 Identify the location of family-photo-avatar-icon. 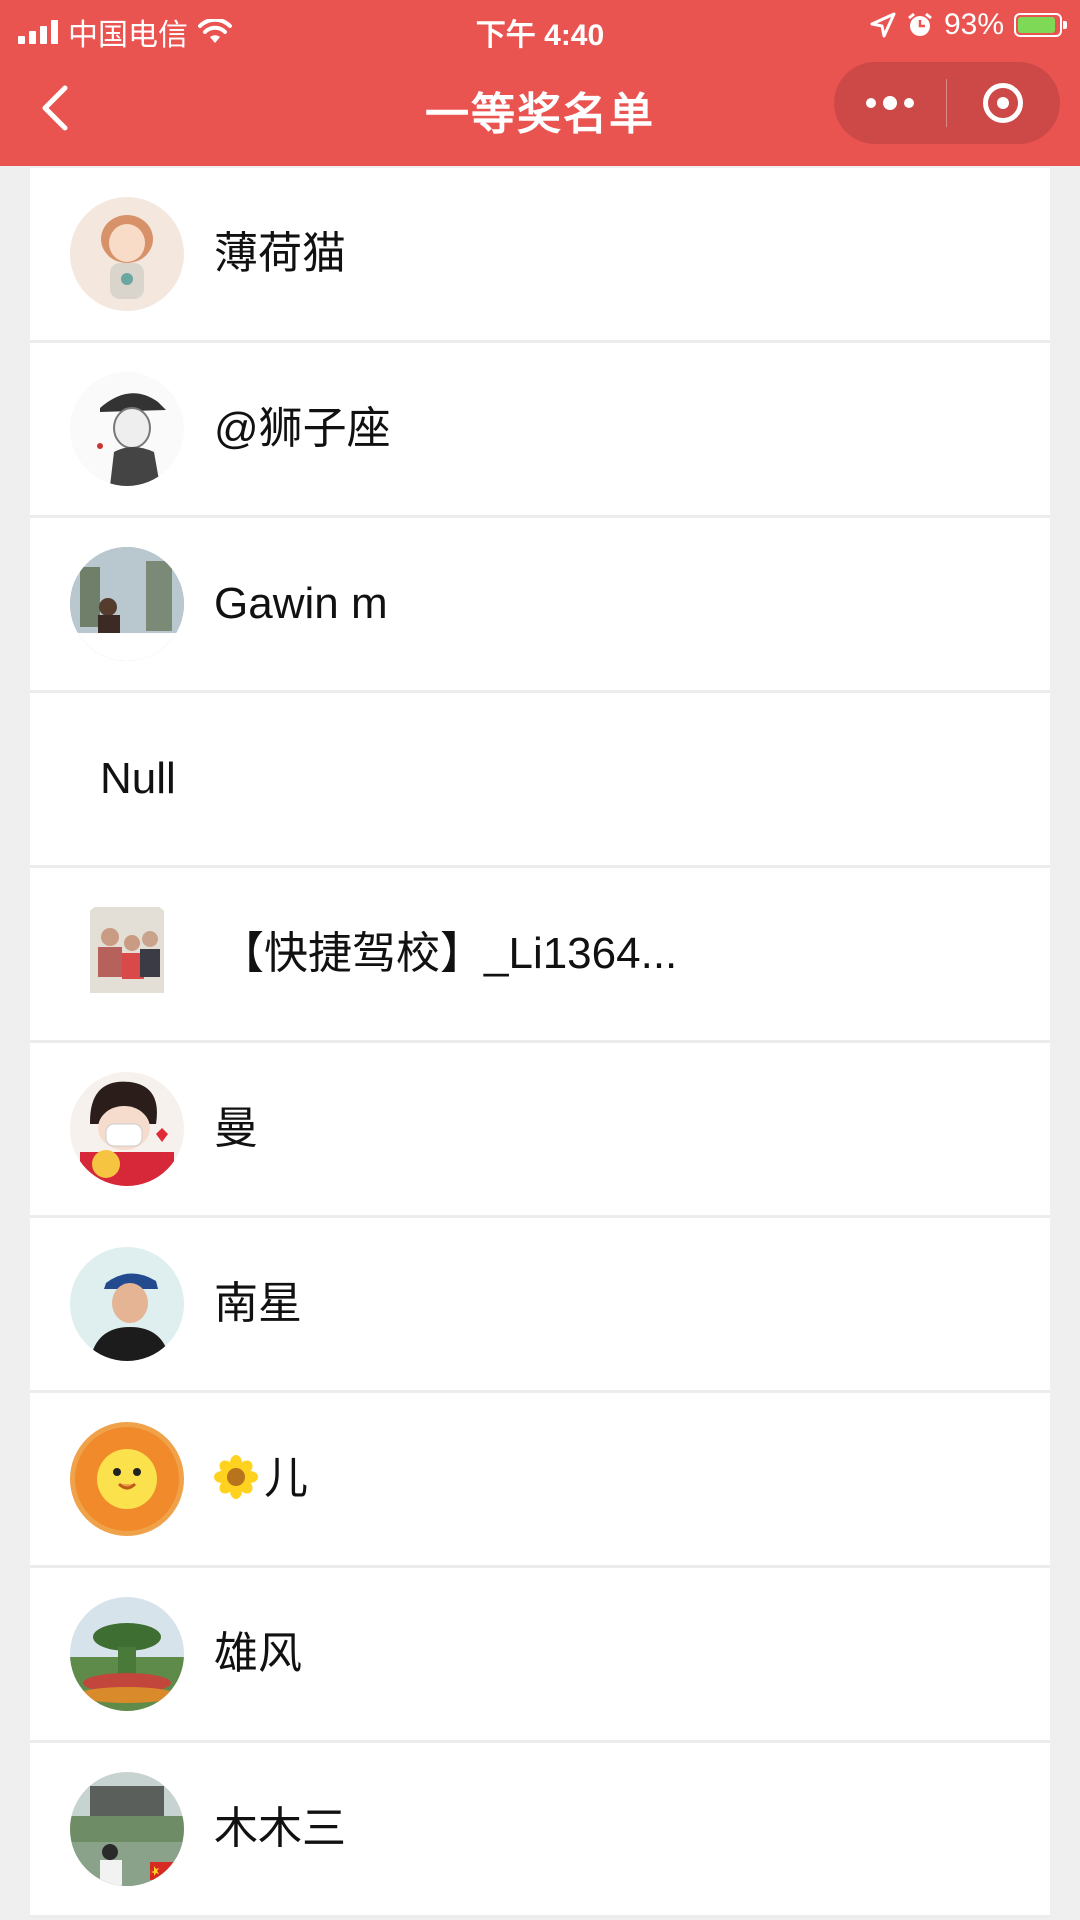
(127, 954).